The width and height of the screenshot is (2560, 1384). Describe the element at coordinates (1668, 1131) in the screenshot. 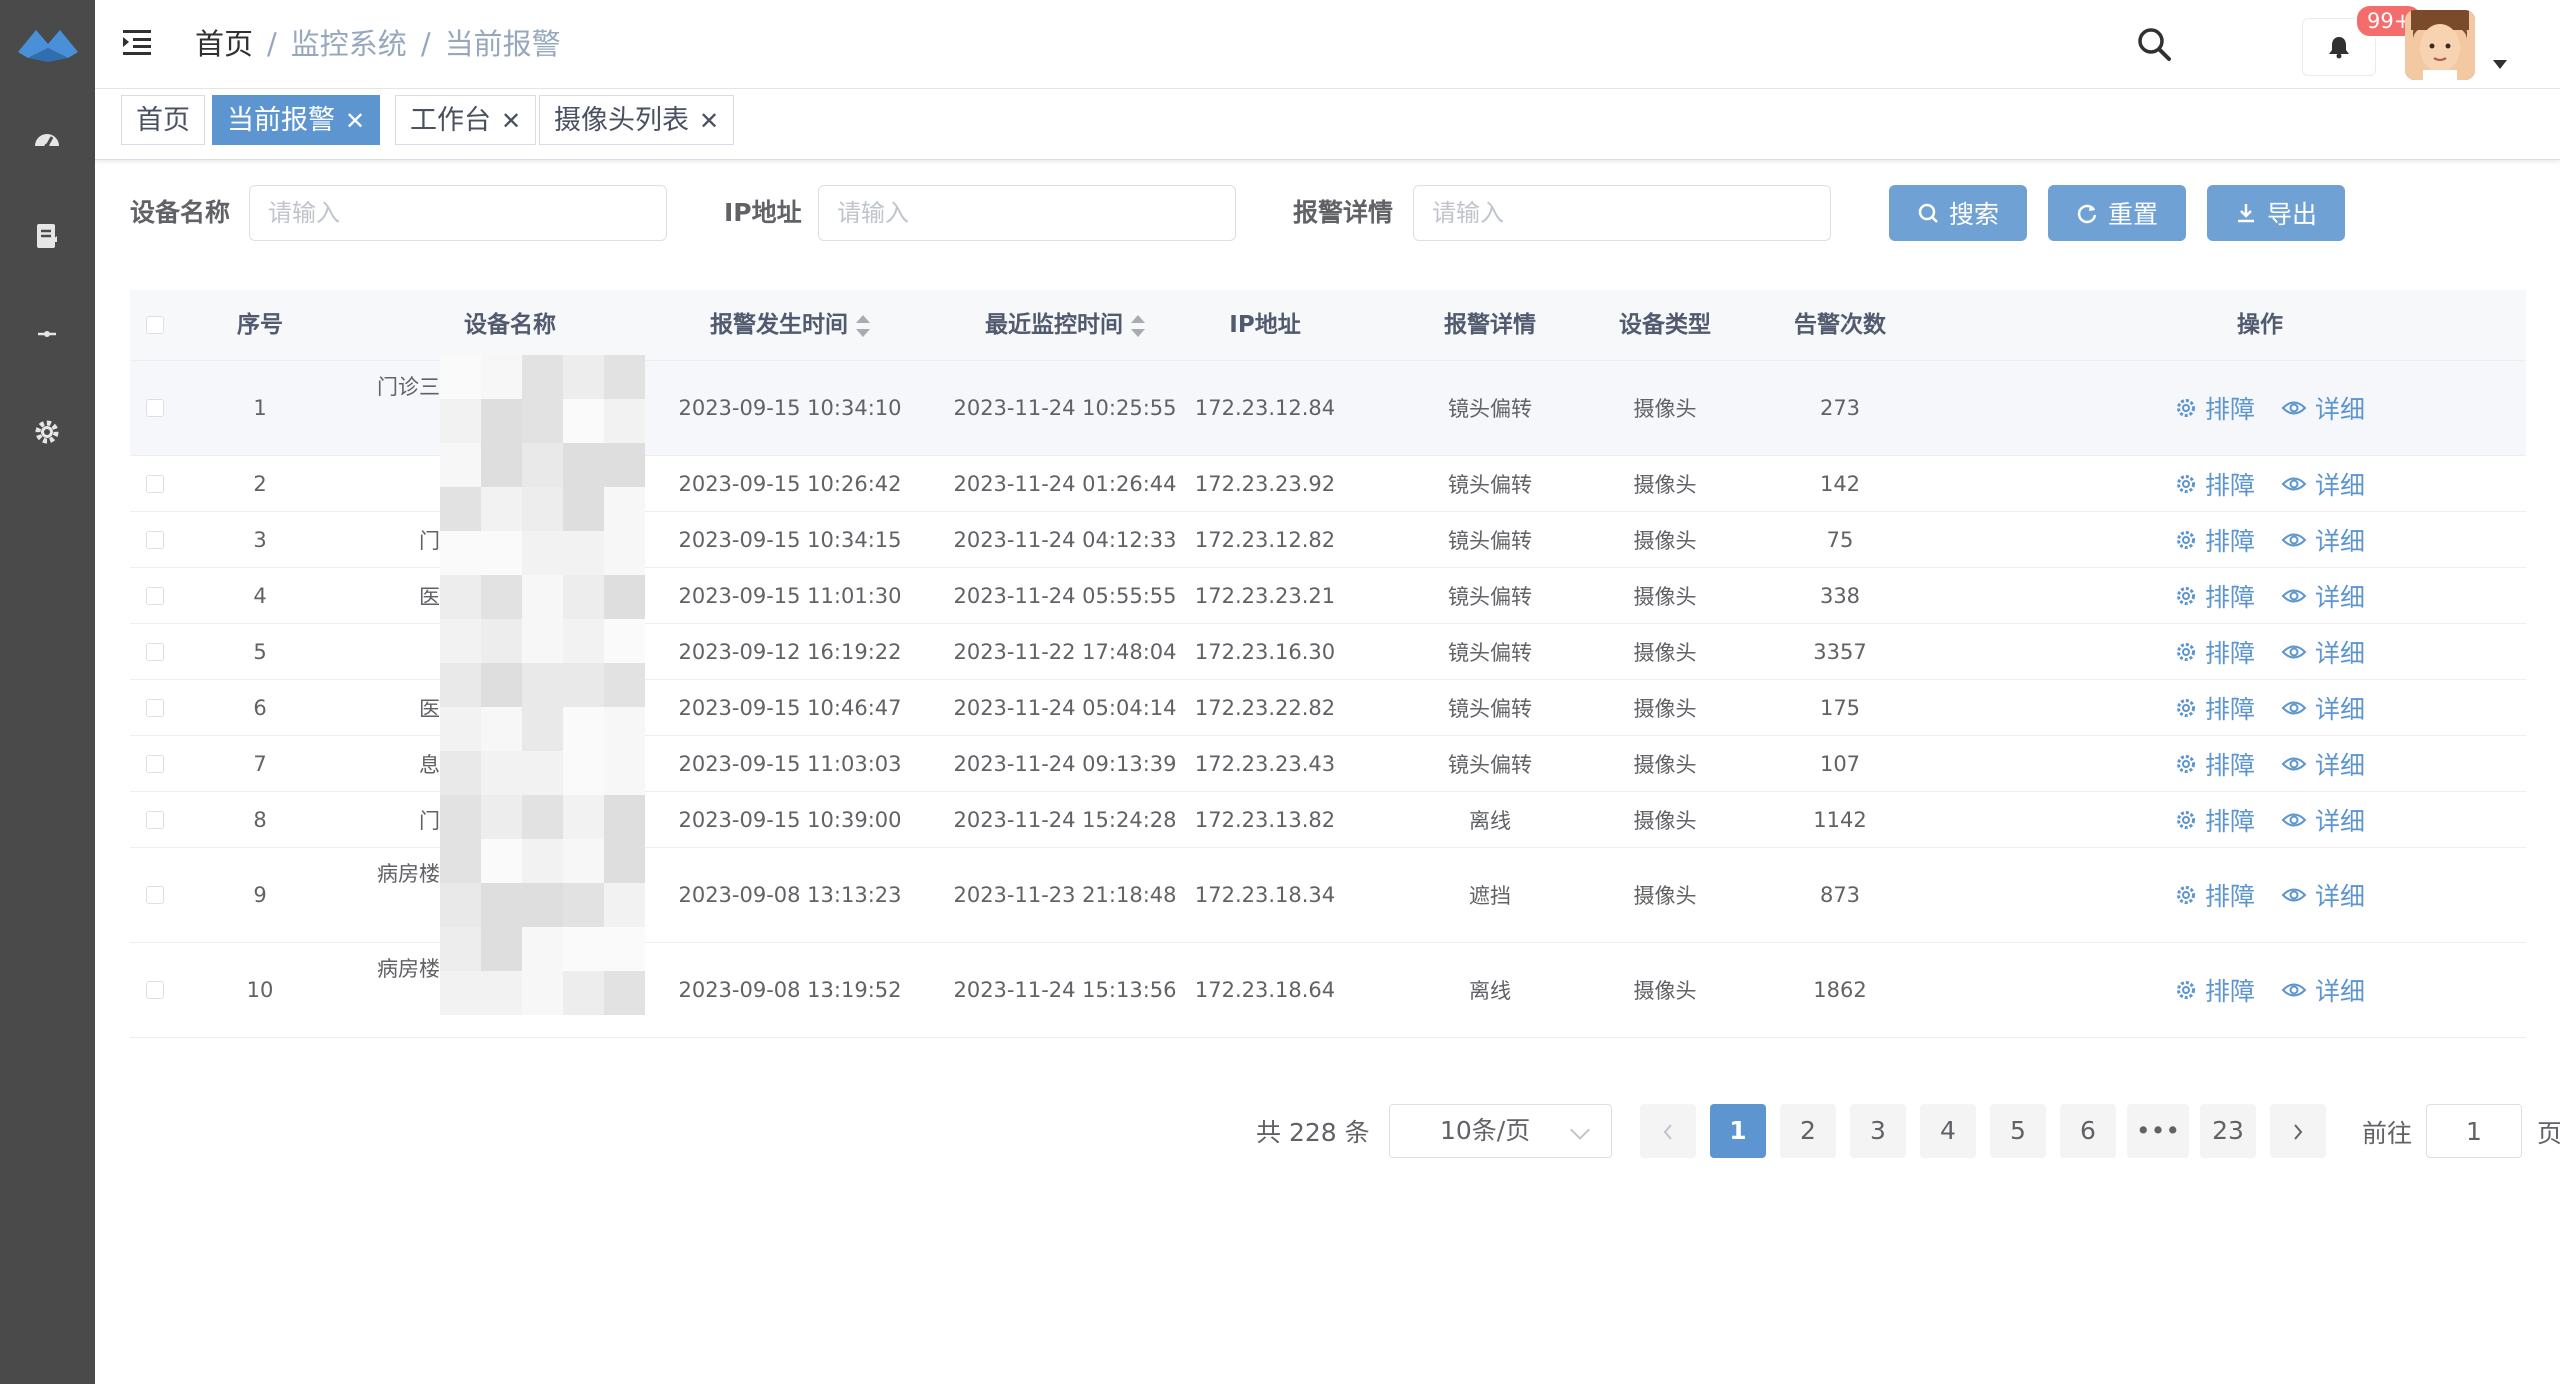

I see `prev-page-button` at that location.